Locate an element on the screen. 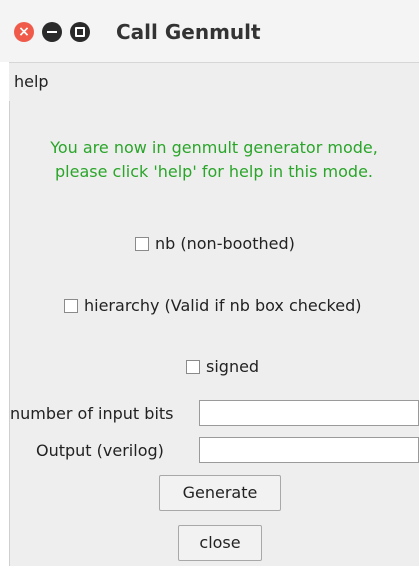 This screenshot has width=419, height=566. minimize-icon is located at coordinates (52, 32).